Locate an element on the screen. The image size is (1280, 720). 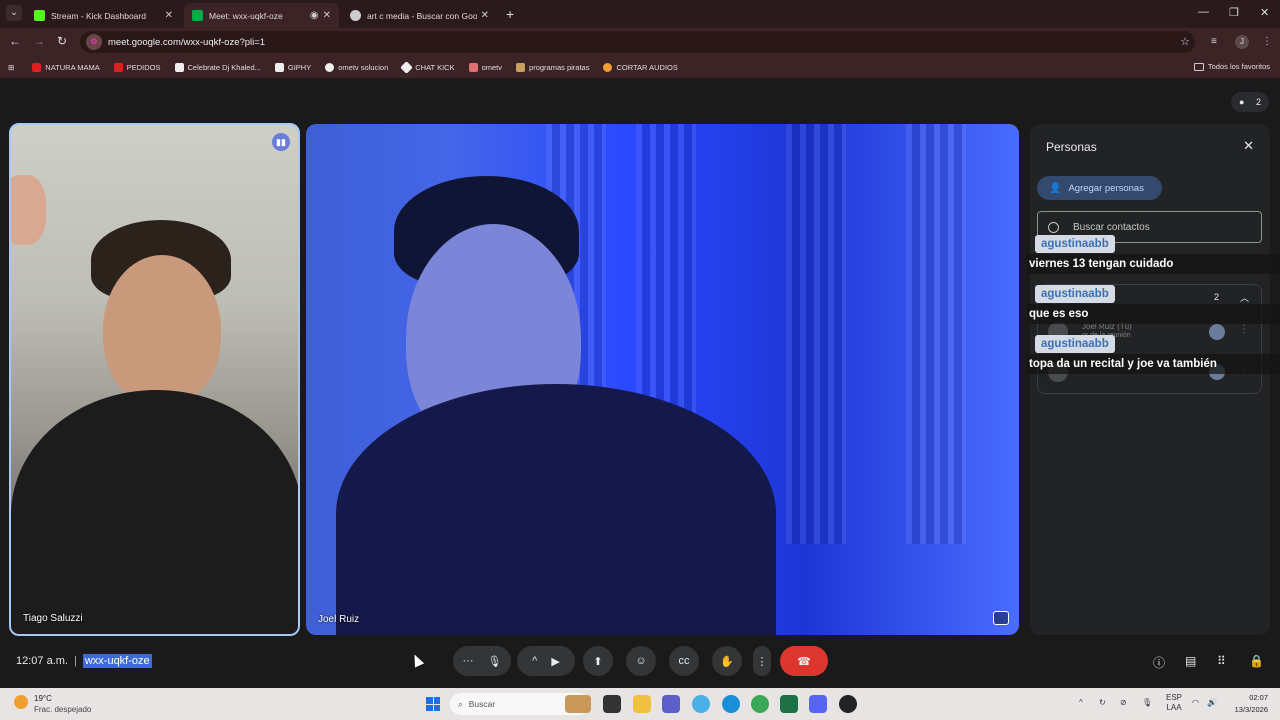
reload-icon: ↻ is located at coordinates (62, 41).